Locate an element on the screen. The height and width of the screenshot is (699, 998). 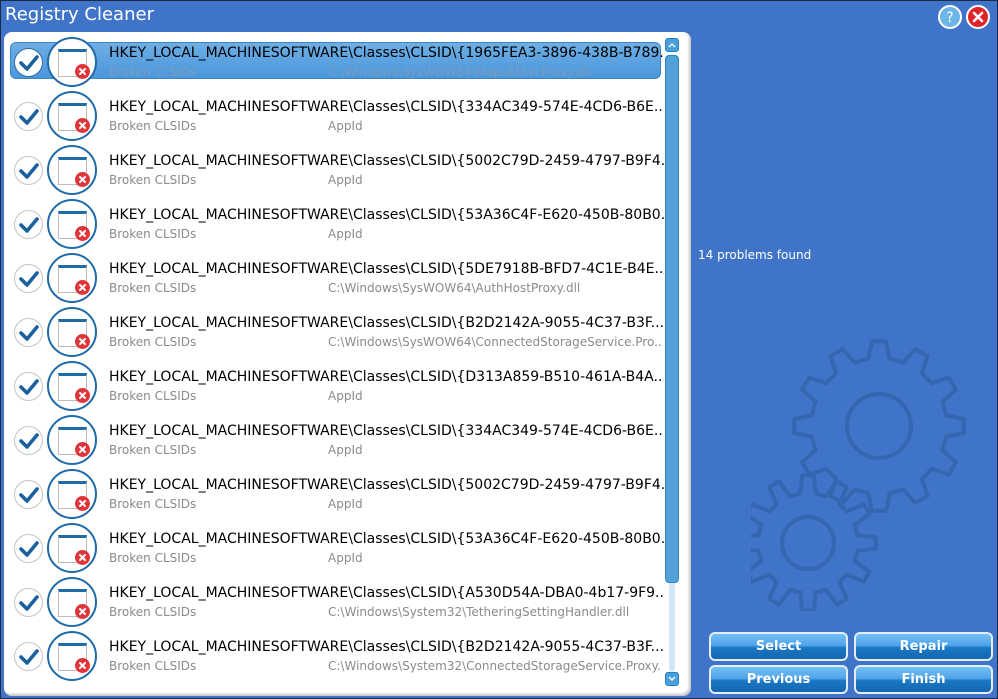
previous-button: Previous is located at coordinates (778, 679).